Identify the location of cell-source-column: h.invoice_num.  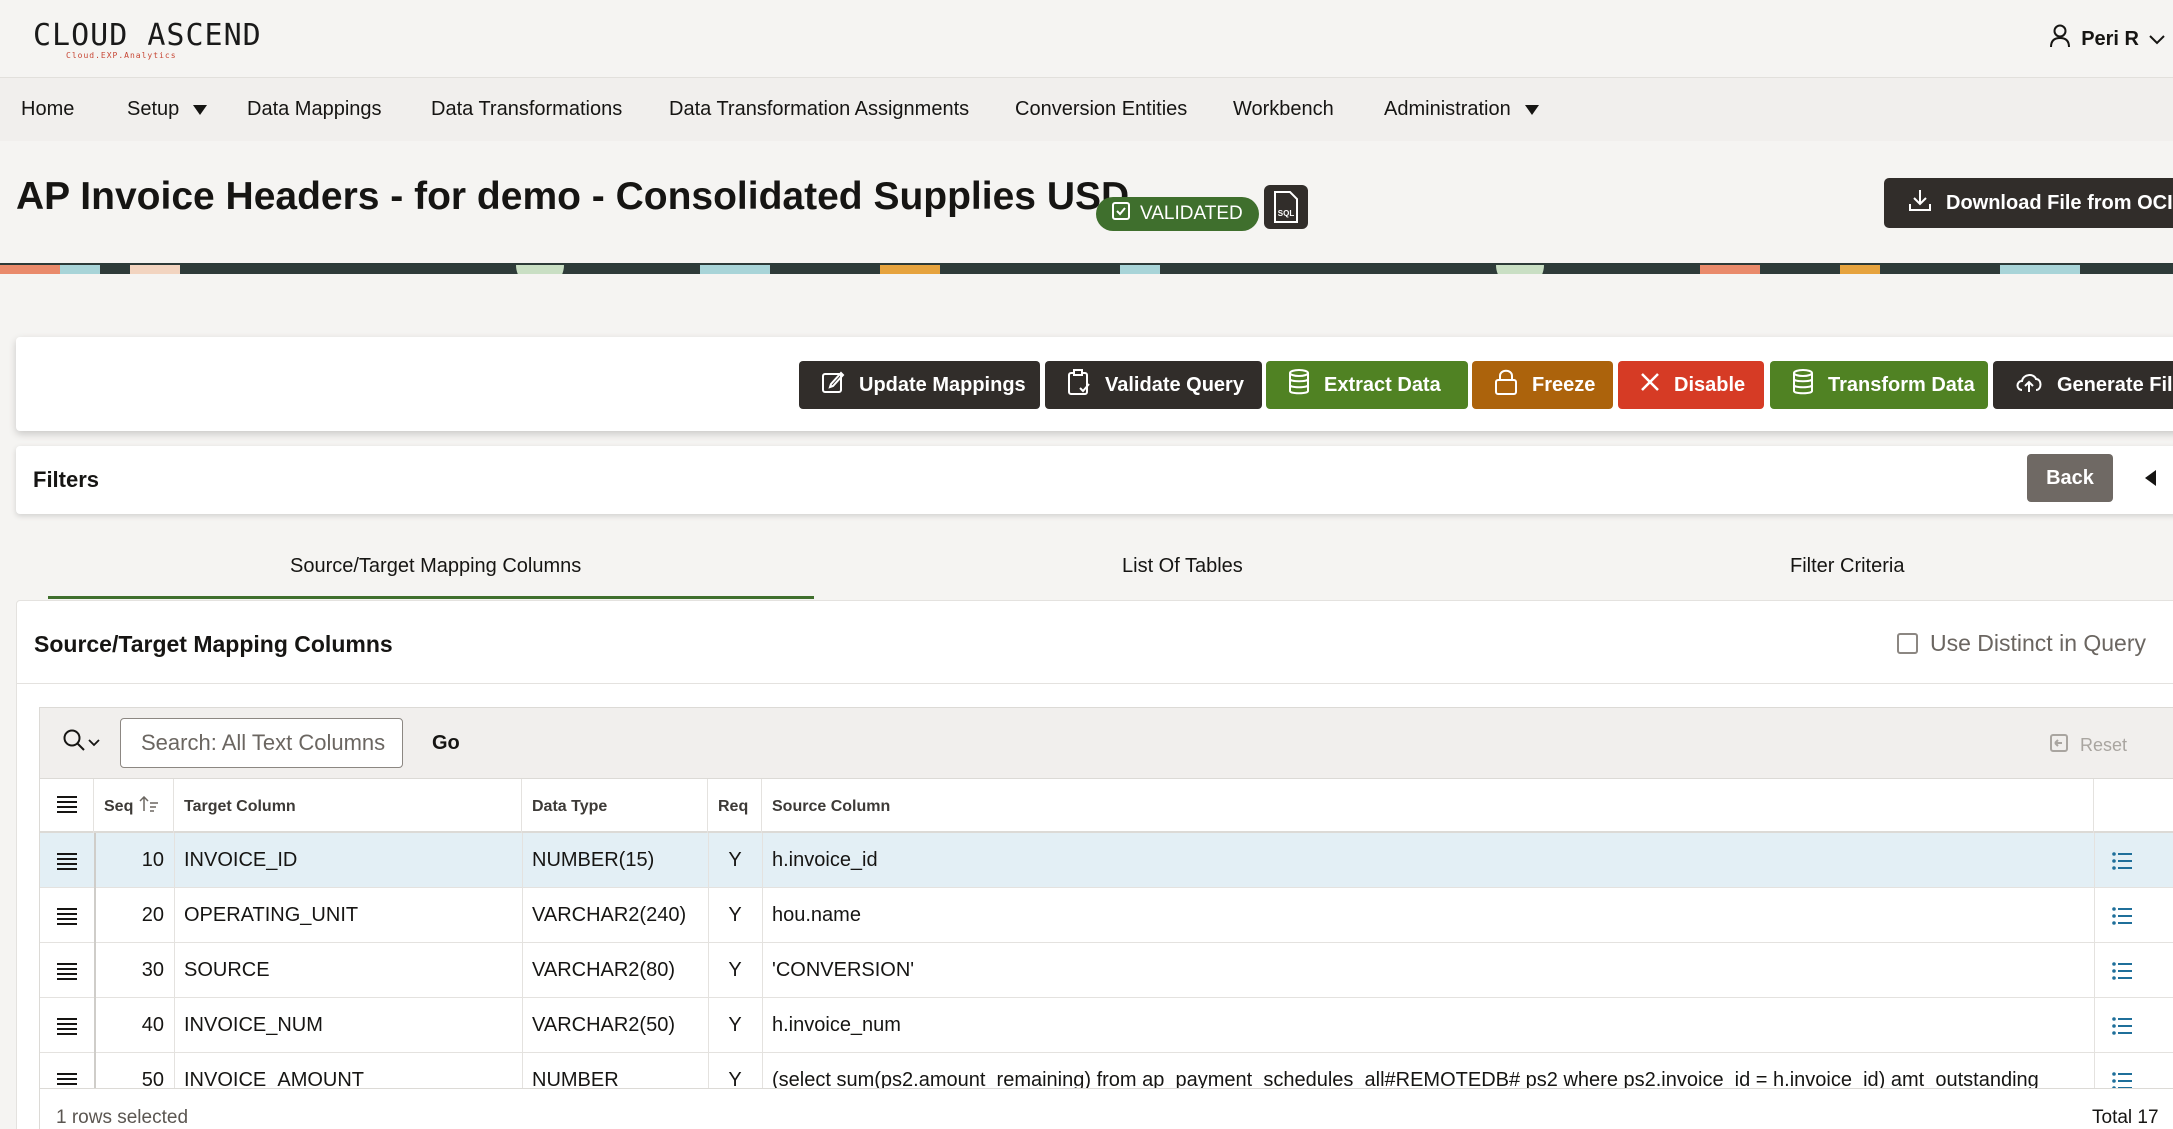
(836, 1025).